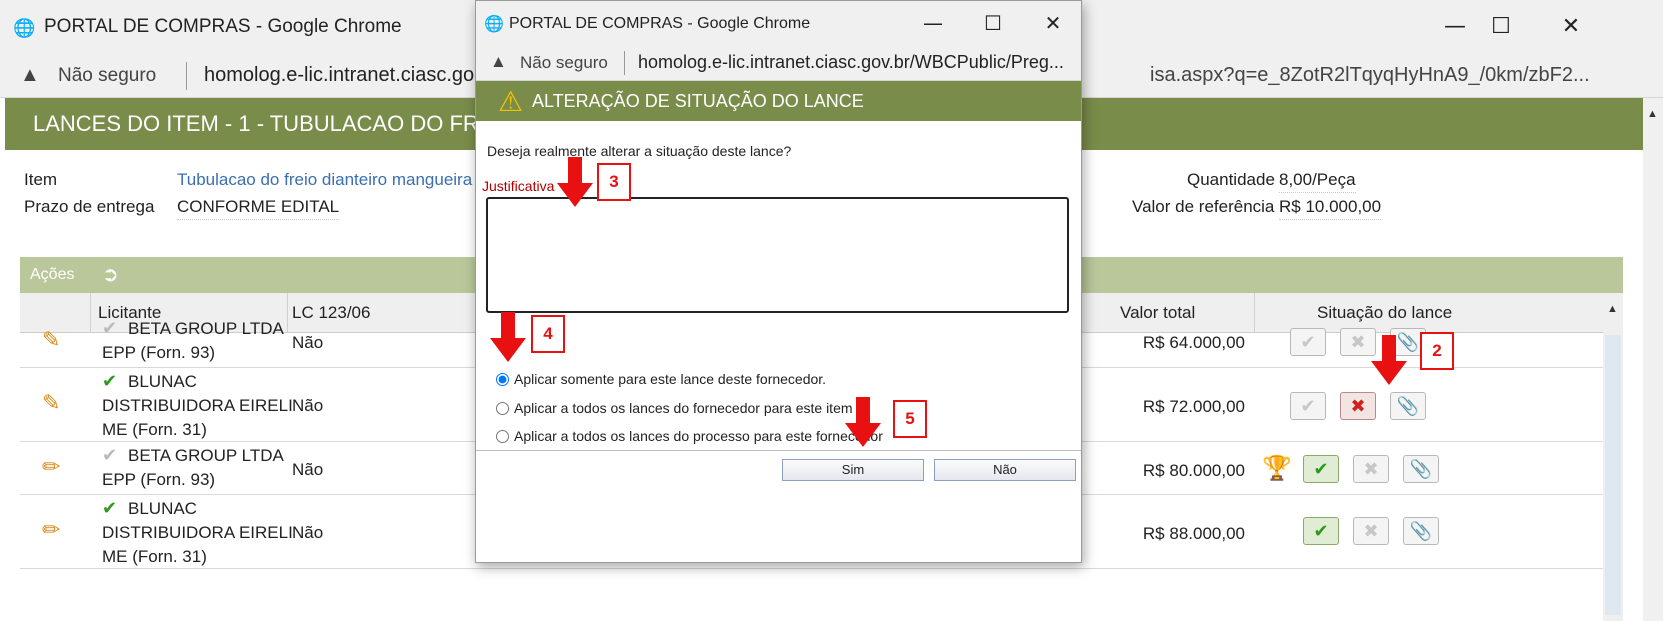  What do you see at coordinates (853, 470) in the screenshot?
I see `sim-button: Sim` at bounding box center [853, 470].